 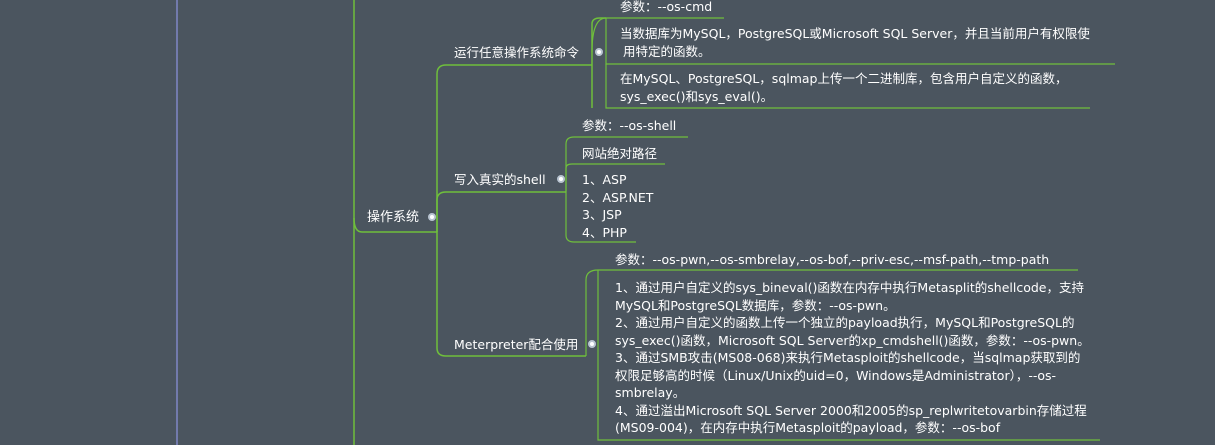 I want to click on branch-write-shell: 写入真实的shell, so click(x=500, y=179).